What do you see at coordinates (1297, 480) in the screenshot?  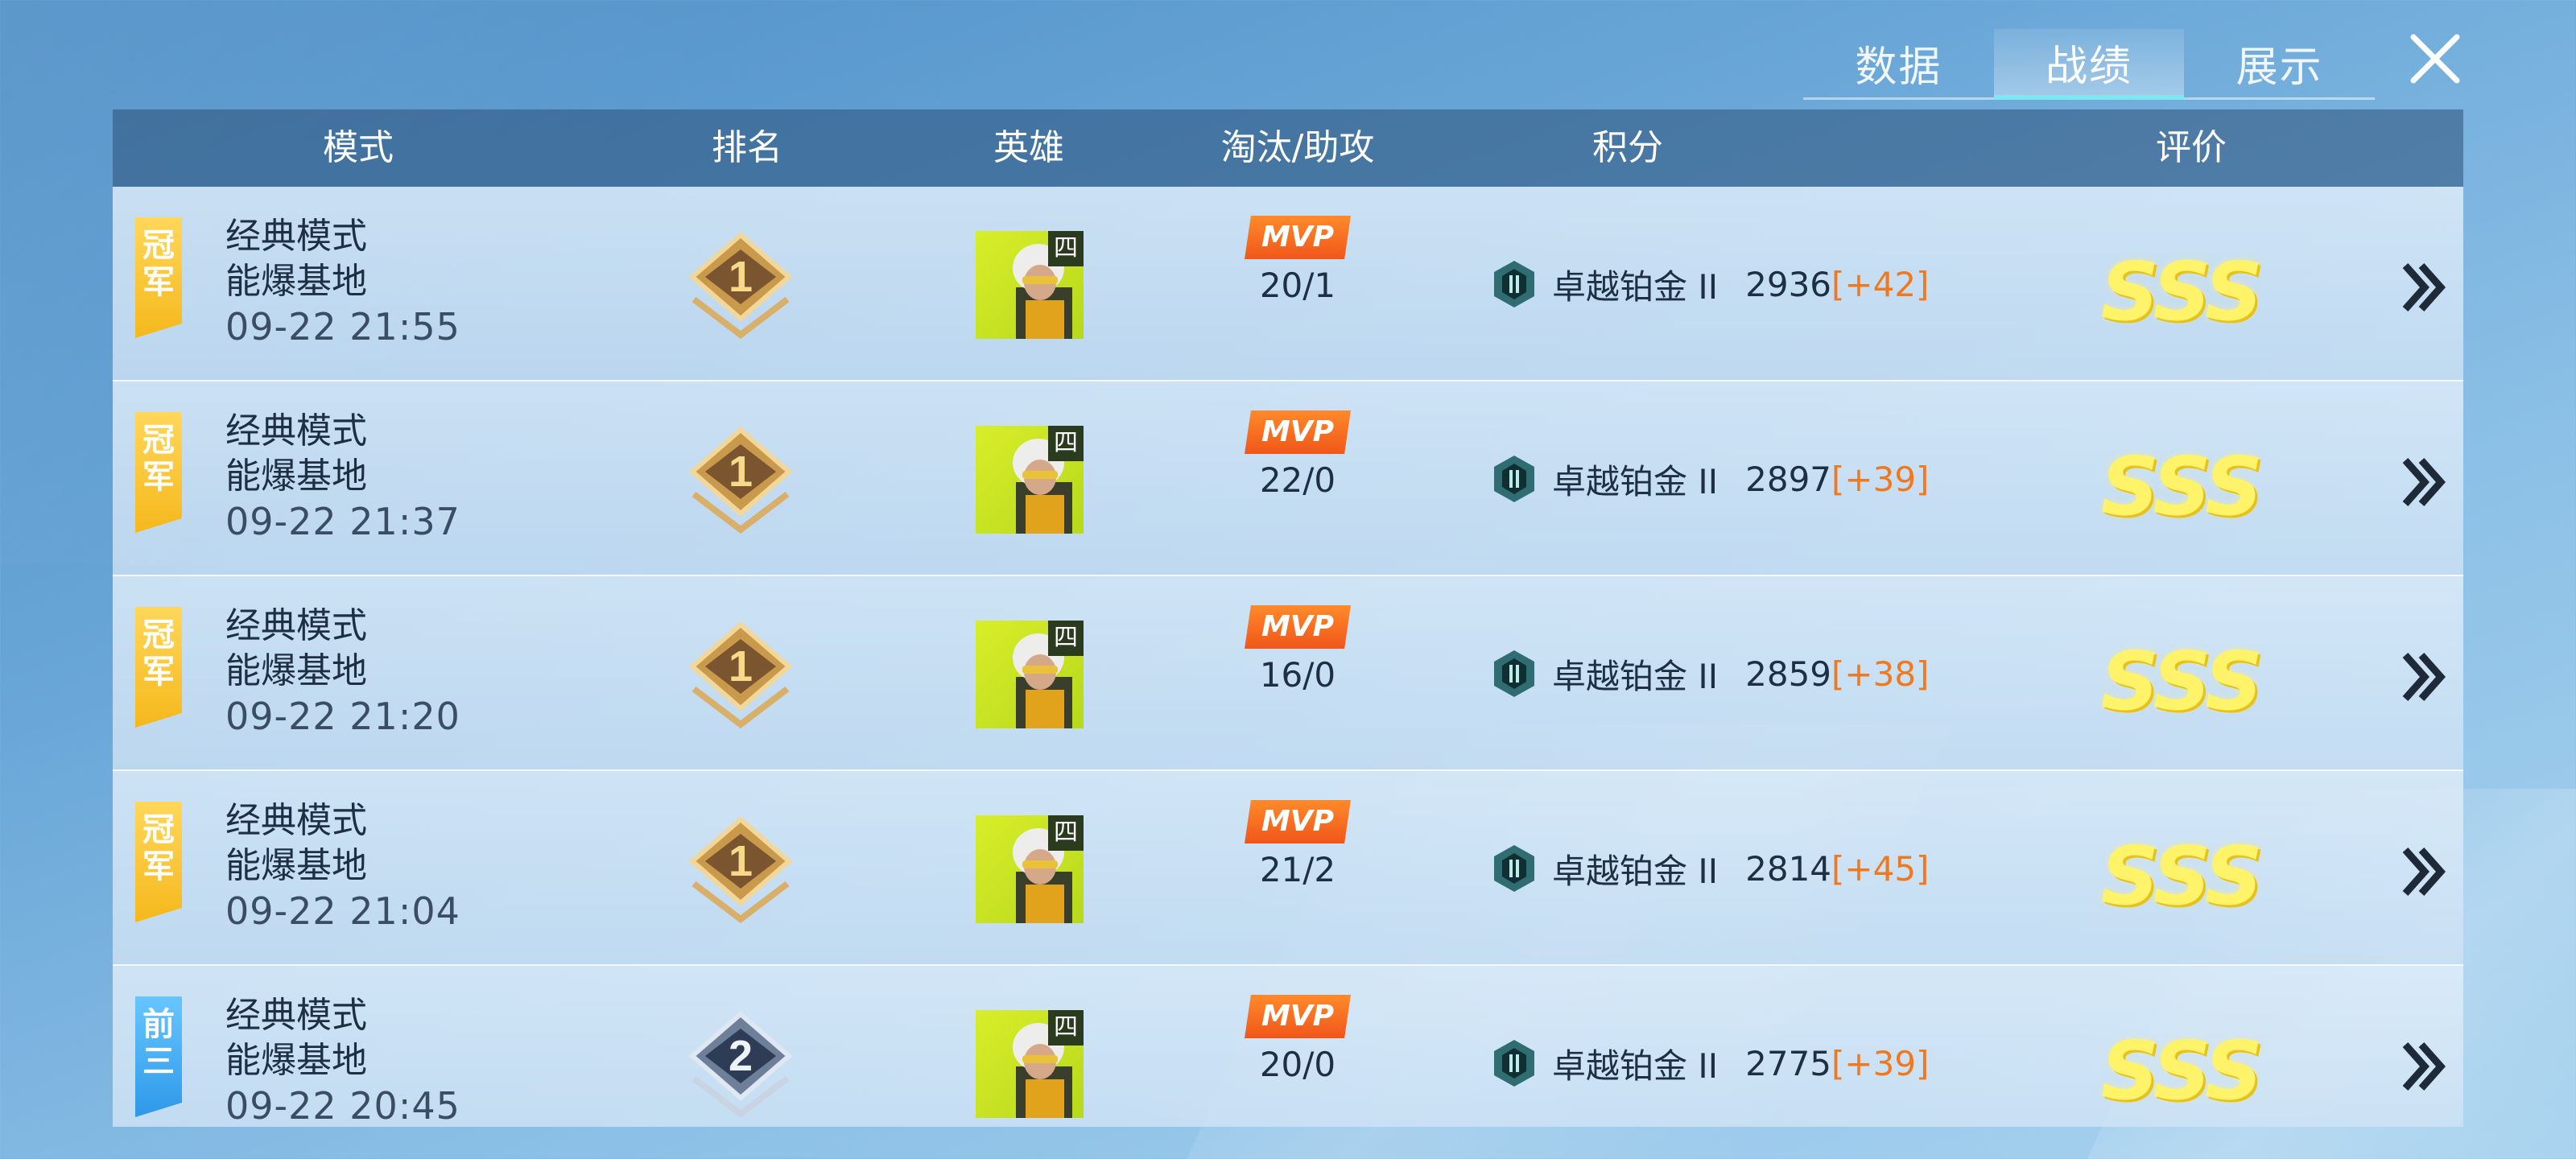 I see `kills-assists: 22/0` at bounding box center [1297, 480].